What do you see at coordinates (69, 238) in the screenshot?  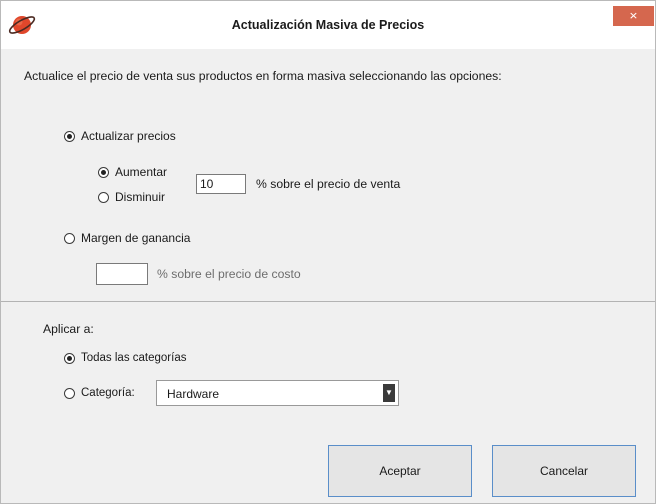 I see `profit-margin-radio-indicator` at bounding box center [69, 238].